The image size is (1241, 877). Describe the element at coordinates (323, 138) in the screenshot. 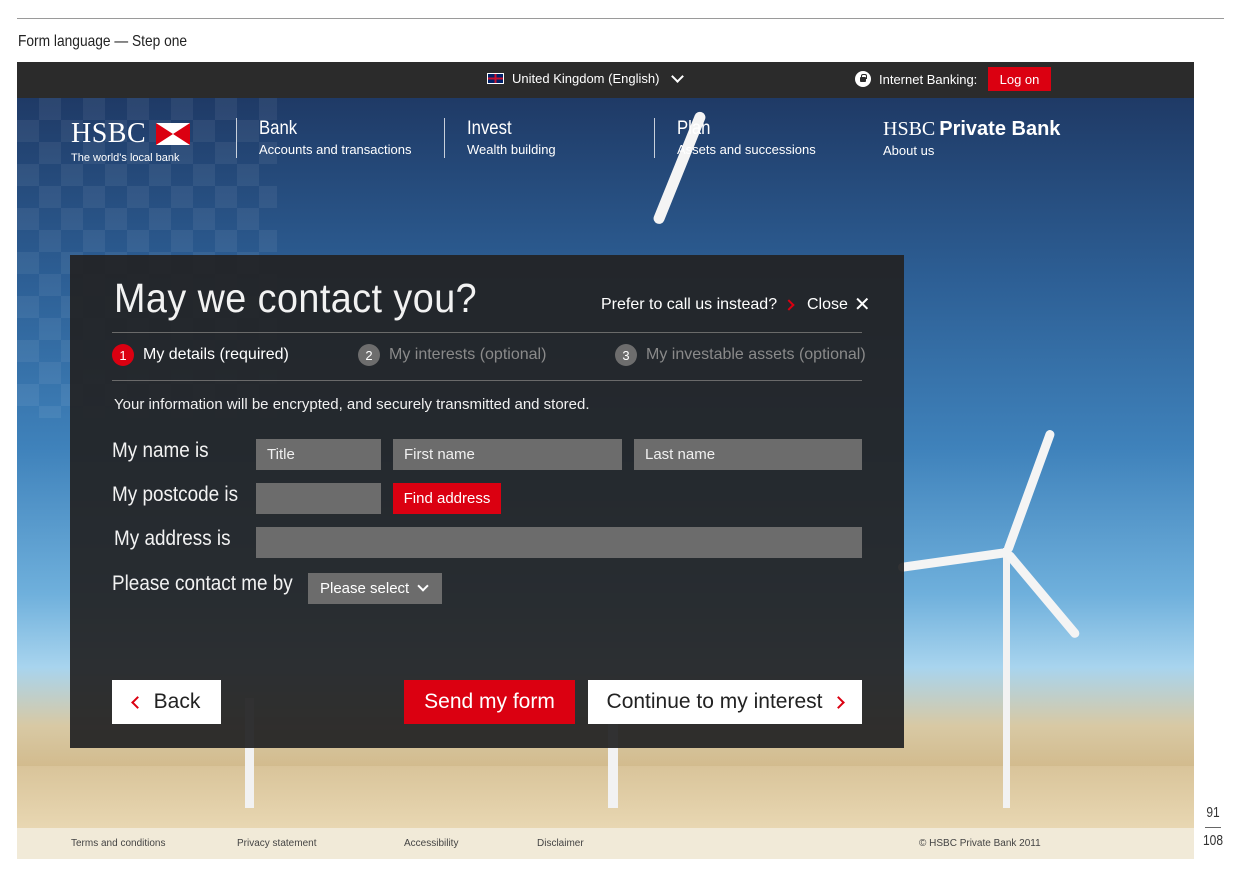

I see `nav-item-bank: Bank Accounts and transactions` at that location.